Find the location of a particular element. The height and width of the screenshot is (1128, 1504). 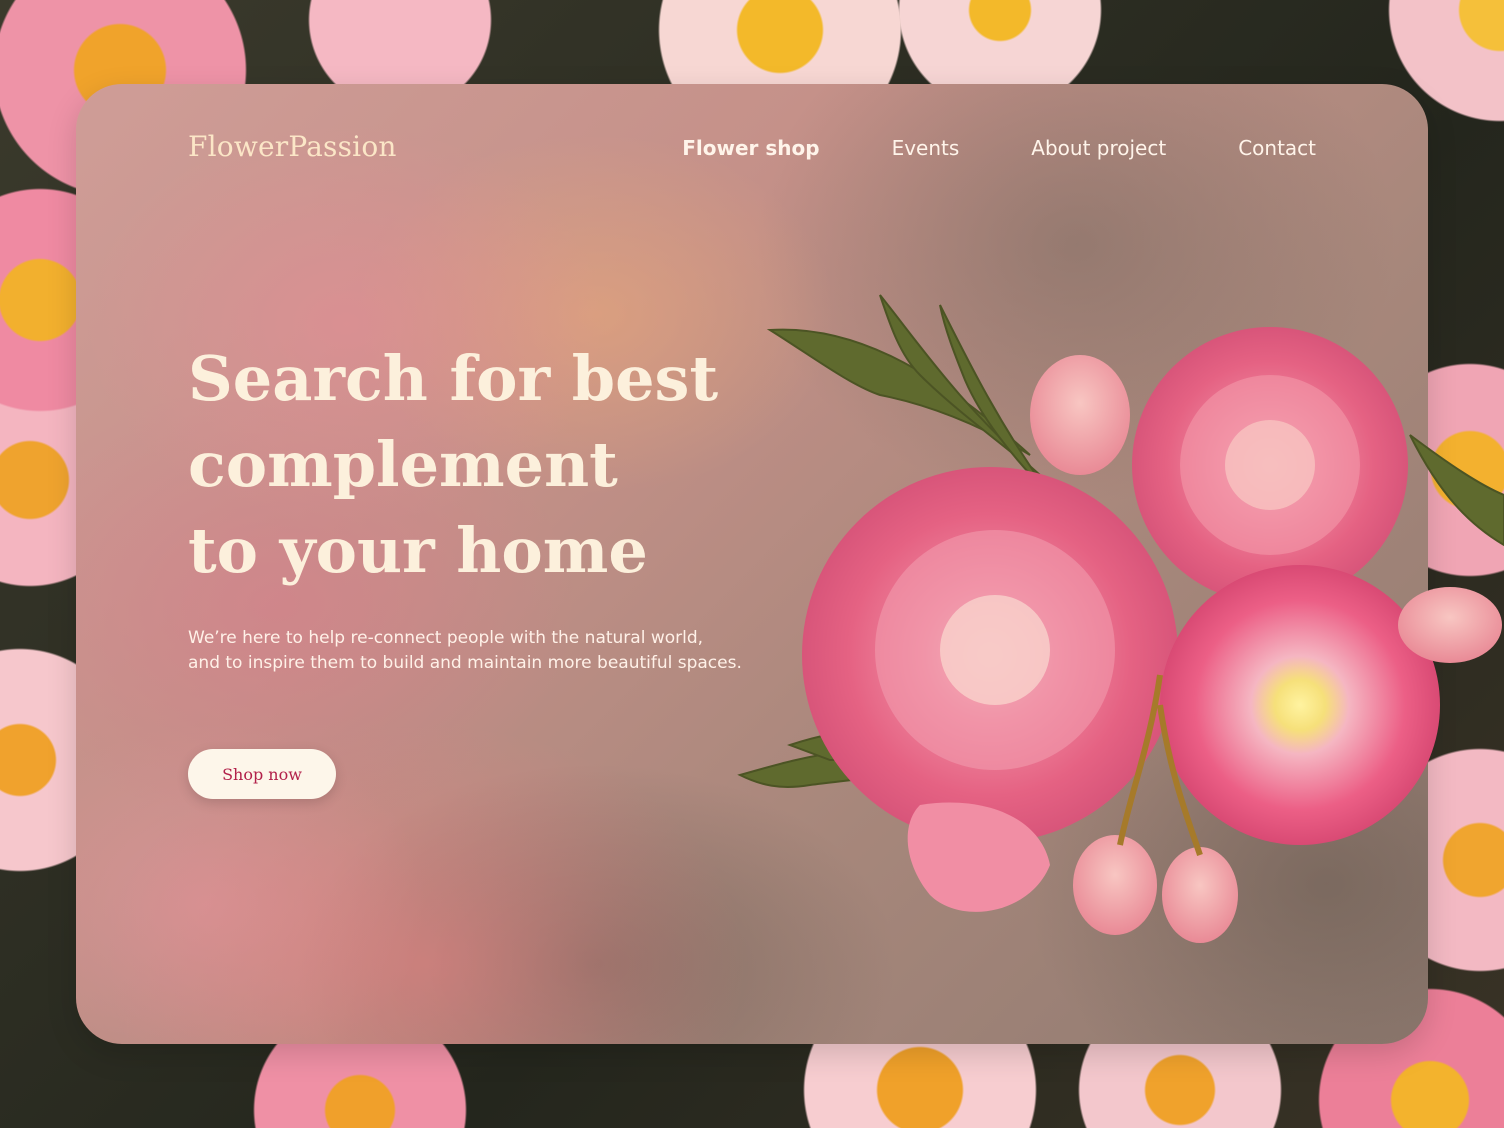

shop-now-button: Shop now is located at coordinates (262, 774).